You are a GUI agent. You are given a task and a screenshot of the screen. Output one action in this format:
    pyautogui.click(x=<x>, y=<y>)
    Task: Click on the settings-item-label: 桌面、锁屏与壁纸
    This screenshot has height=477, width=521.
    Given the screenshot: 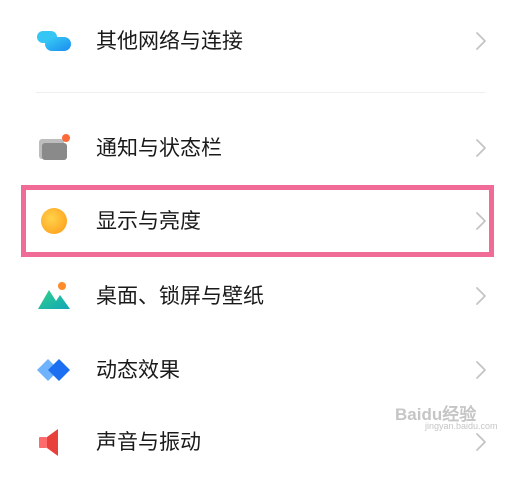 What is the action you would take?
    pyautogui.click(x=180, y=296)
    